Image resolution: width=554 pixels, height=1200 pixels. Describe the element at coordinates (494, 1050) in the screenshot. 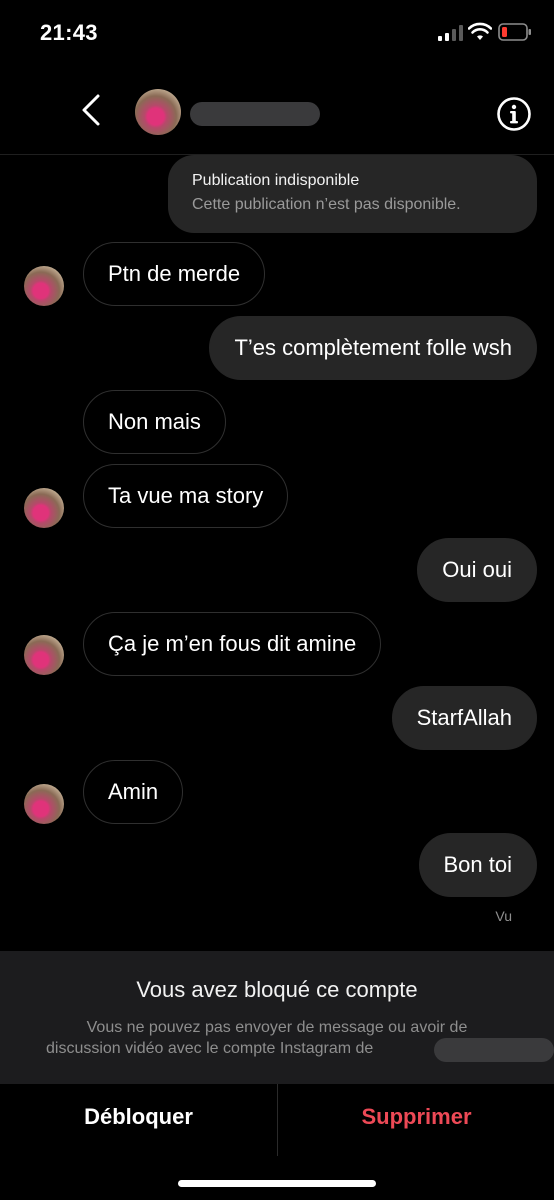

I see `redacted-username` at that location.